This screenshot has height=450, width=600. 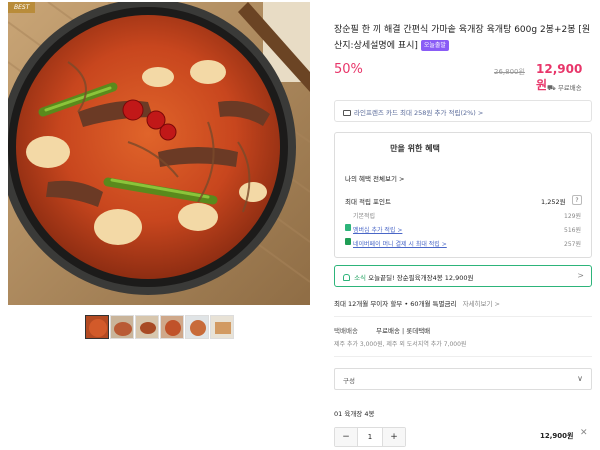 What do you see at coordinates (346, 331) in the screenshot?
I see `delivery-method-label: 택배배송` at bounding box center [346, 331].